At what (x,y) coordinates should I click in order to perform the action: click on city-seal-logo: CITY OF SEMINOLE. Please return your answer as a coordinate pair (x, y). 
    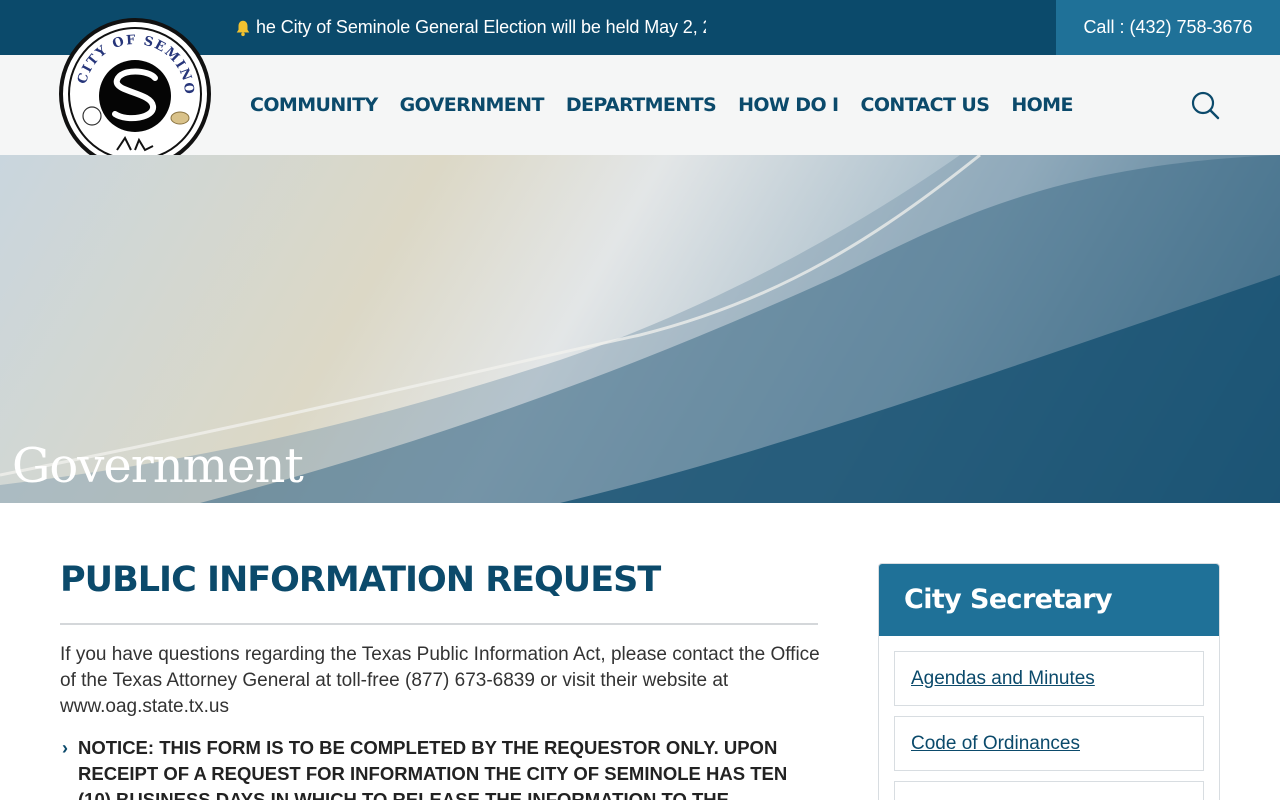
    Looking at the image, I should click on (135, 94).